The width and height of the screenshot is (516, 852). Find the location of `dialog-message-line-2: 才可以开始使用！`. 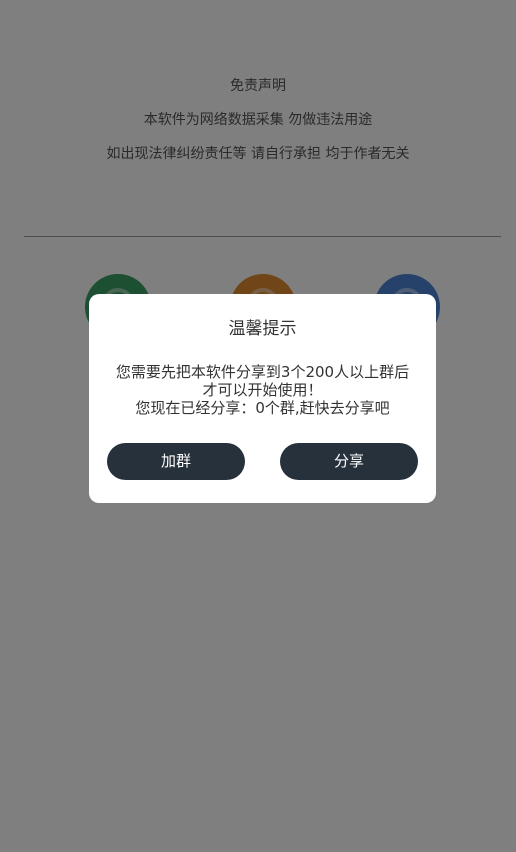

dialog-message-line-2: 才可以开始使用！ is located at coordinates (262, 390).